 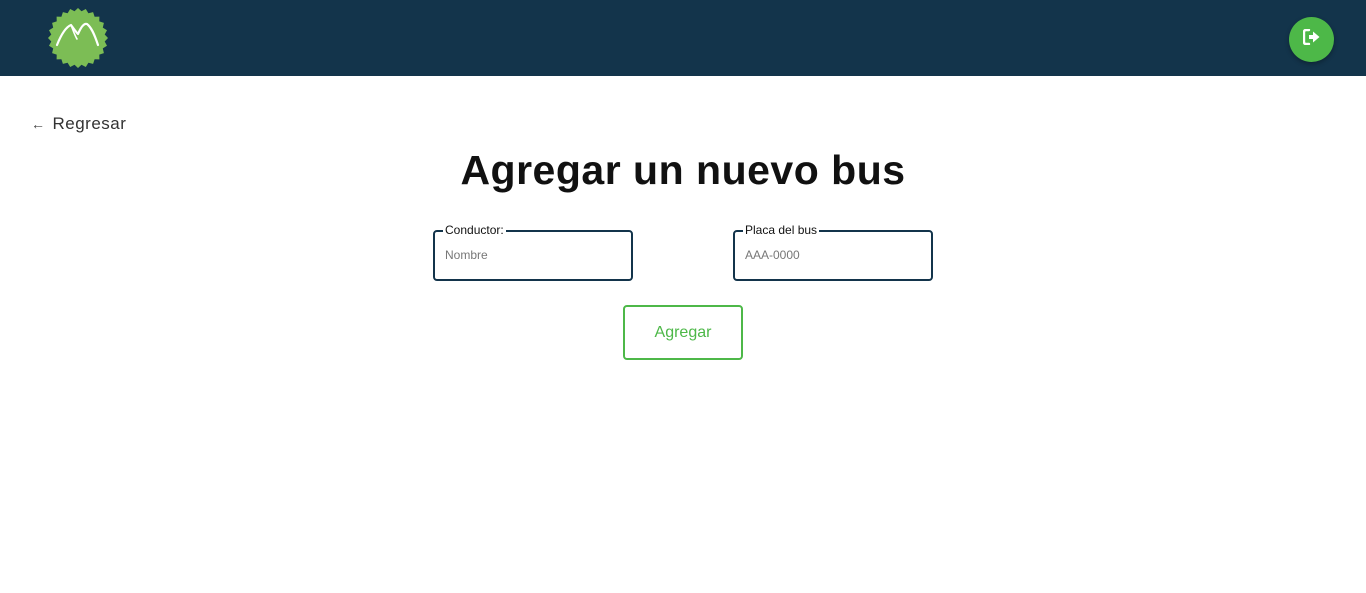 I want to click on page-title: Agregar un nuevo bus, so click(x=683, y=170).